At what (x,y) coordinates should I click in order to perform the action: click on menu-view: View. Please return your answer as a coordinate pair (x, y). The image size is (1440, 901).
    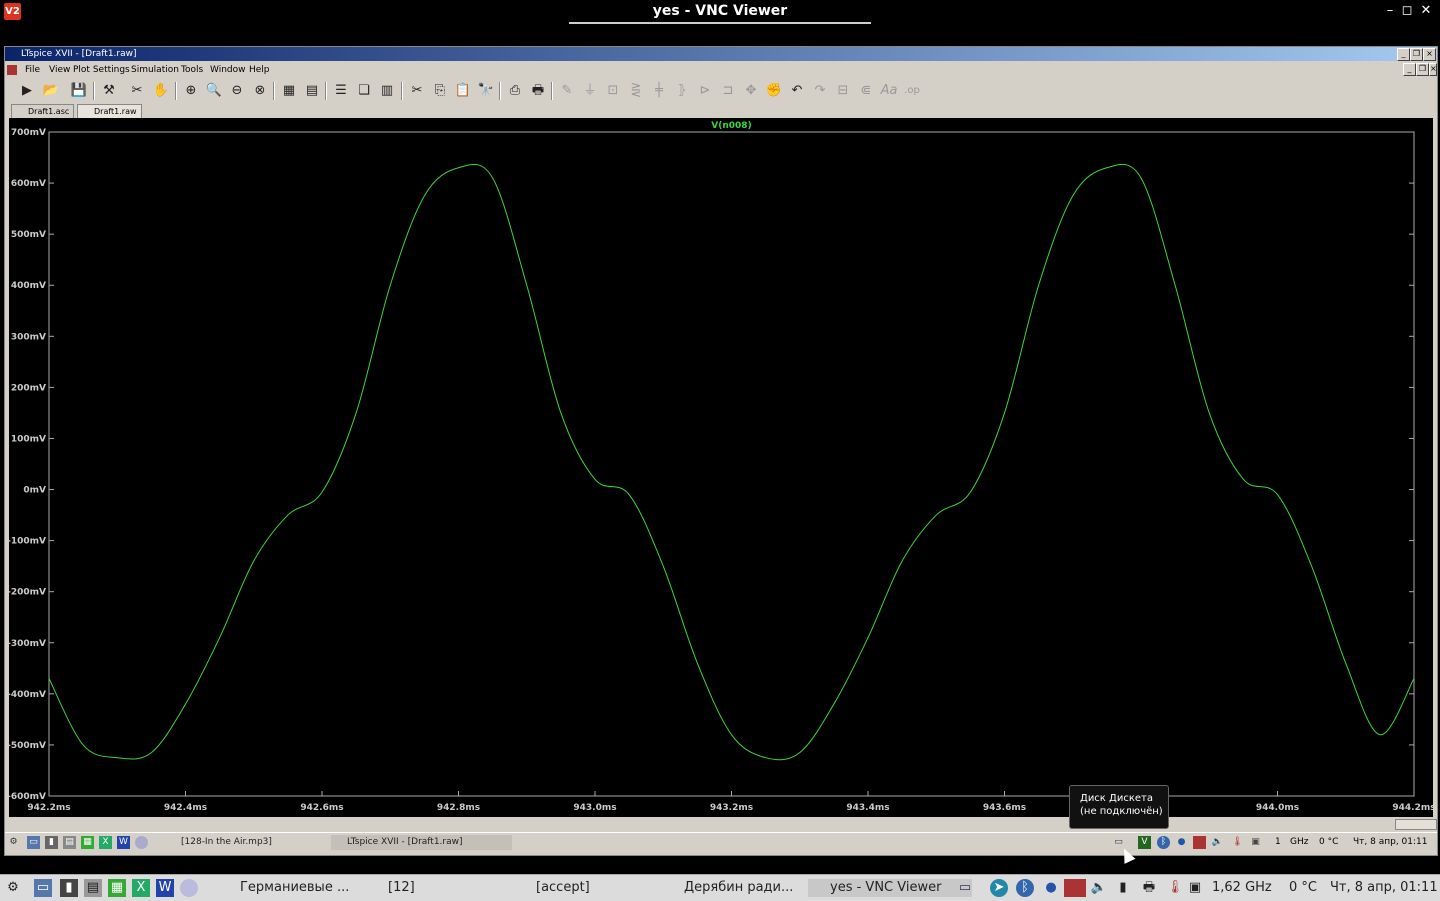
    Looking at the image, I should click on (59, 70).